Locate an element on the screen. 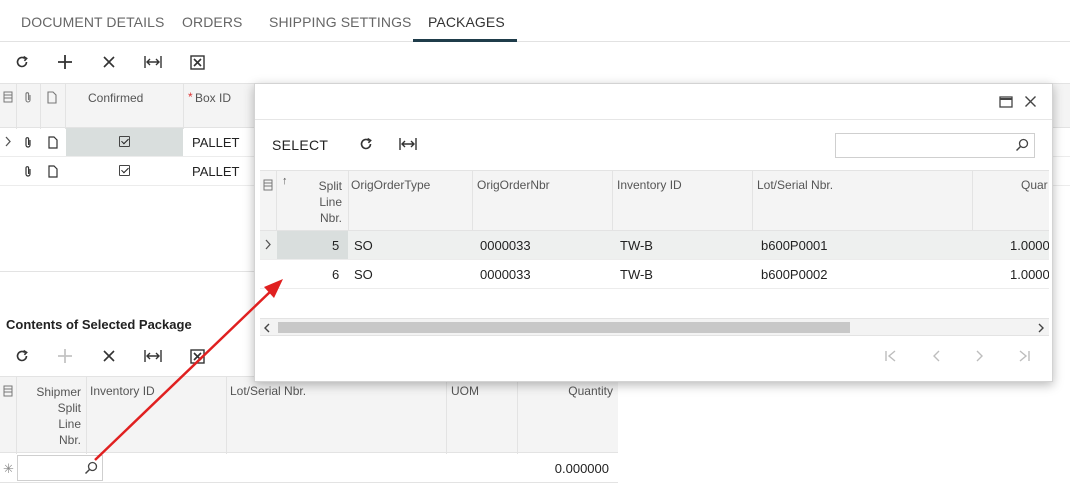  close-icon is located at coordinates (1030, 103).